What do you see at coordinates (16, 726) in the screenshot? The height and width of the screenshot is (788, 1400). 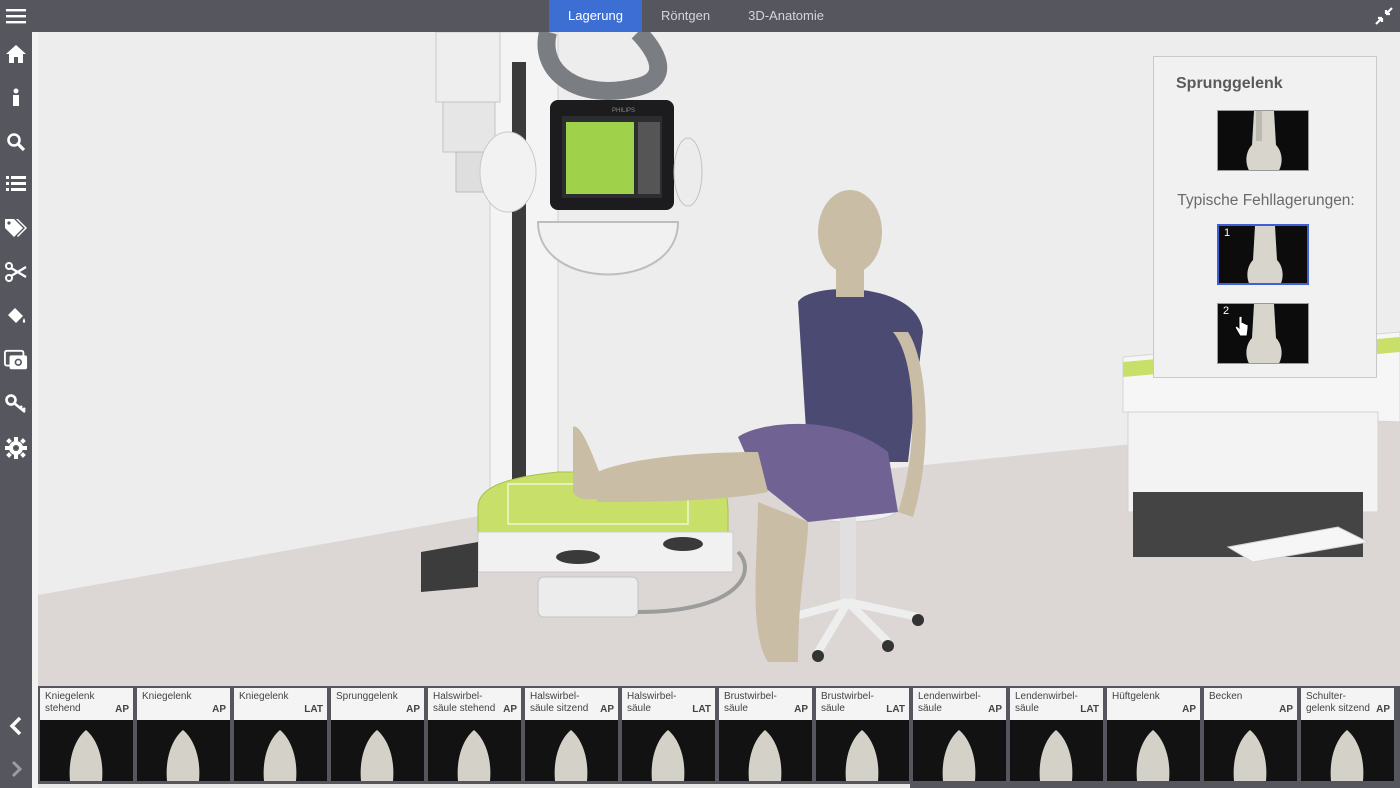 I see `chevron-left-icon` at bounding box center [16, 726].